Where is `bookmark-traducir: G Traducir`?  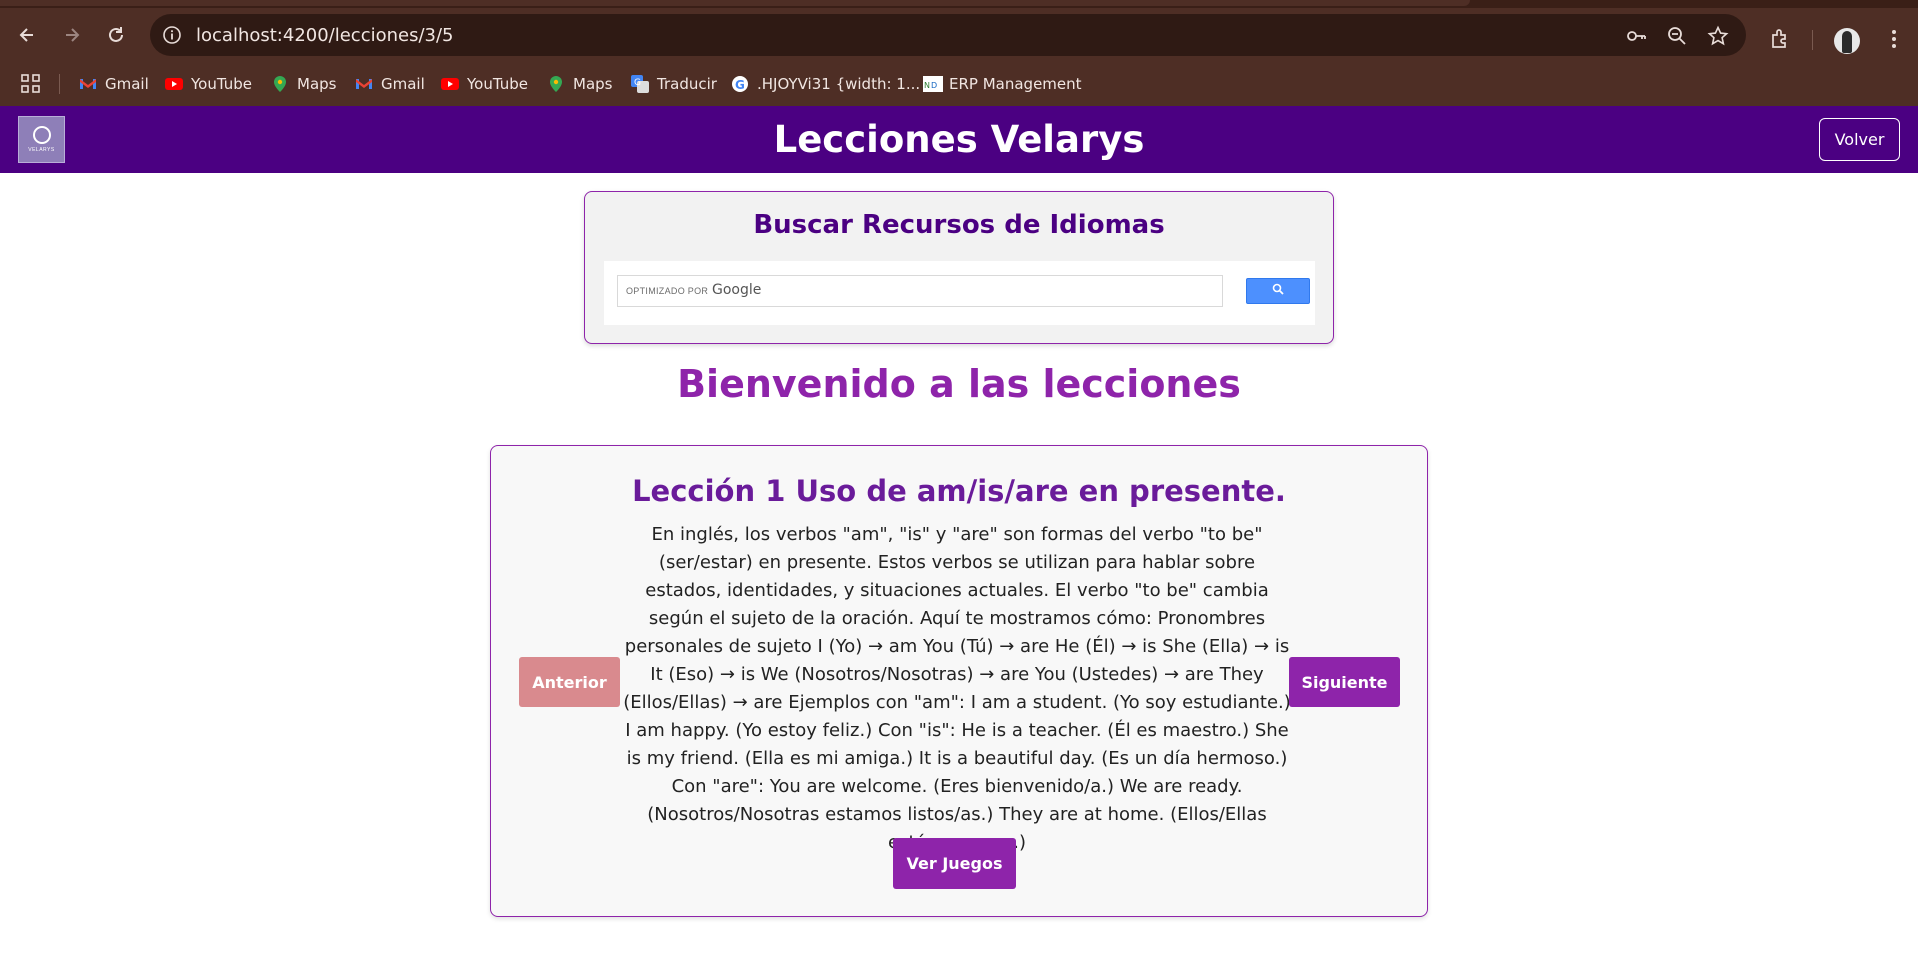 bookmark-traducir: G Traducir is located at coordinates (674, 84).